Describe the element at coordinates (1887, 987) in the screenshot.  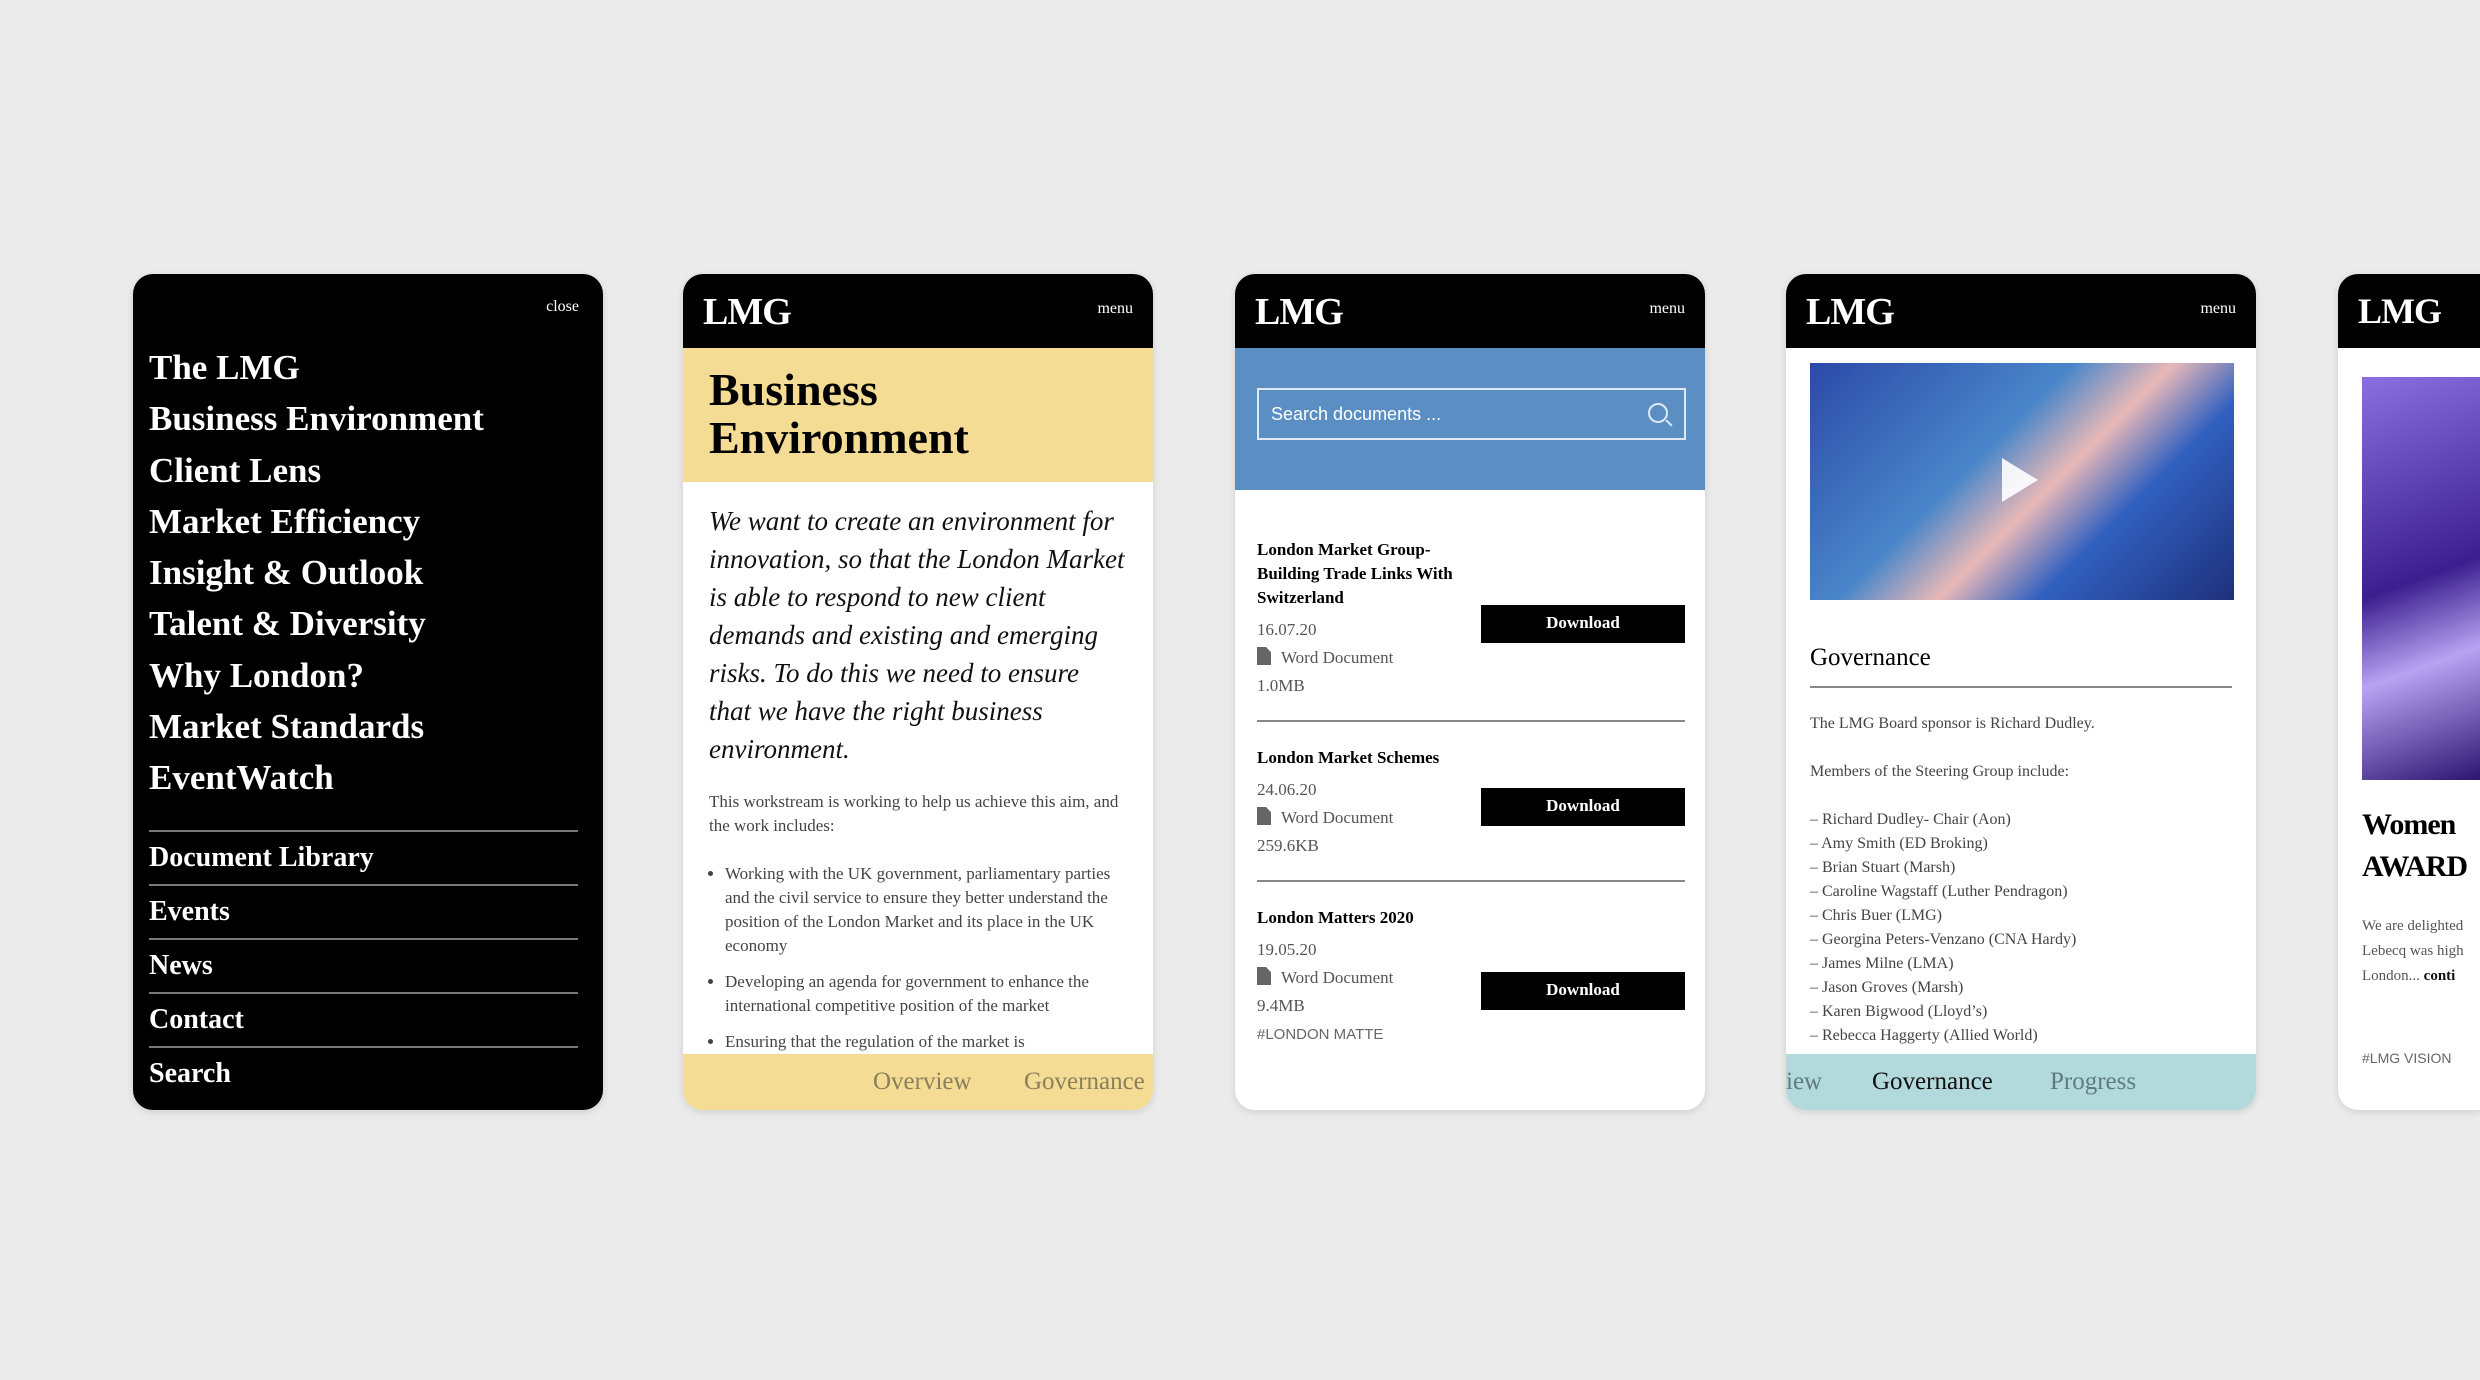
I see `list-item: – Jason Groves (Marsh)` at that location.